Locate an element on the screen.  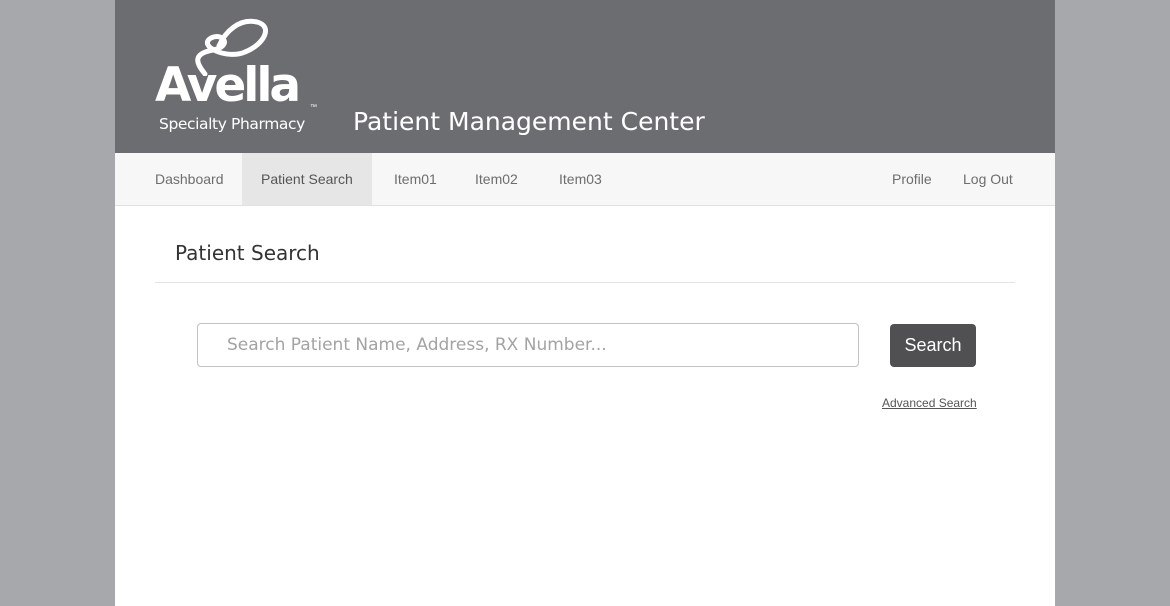
nav-item-dashboard: Dashboard is located at coordinates (189, 179).